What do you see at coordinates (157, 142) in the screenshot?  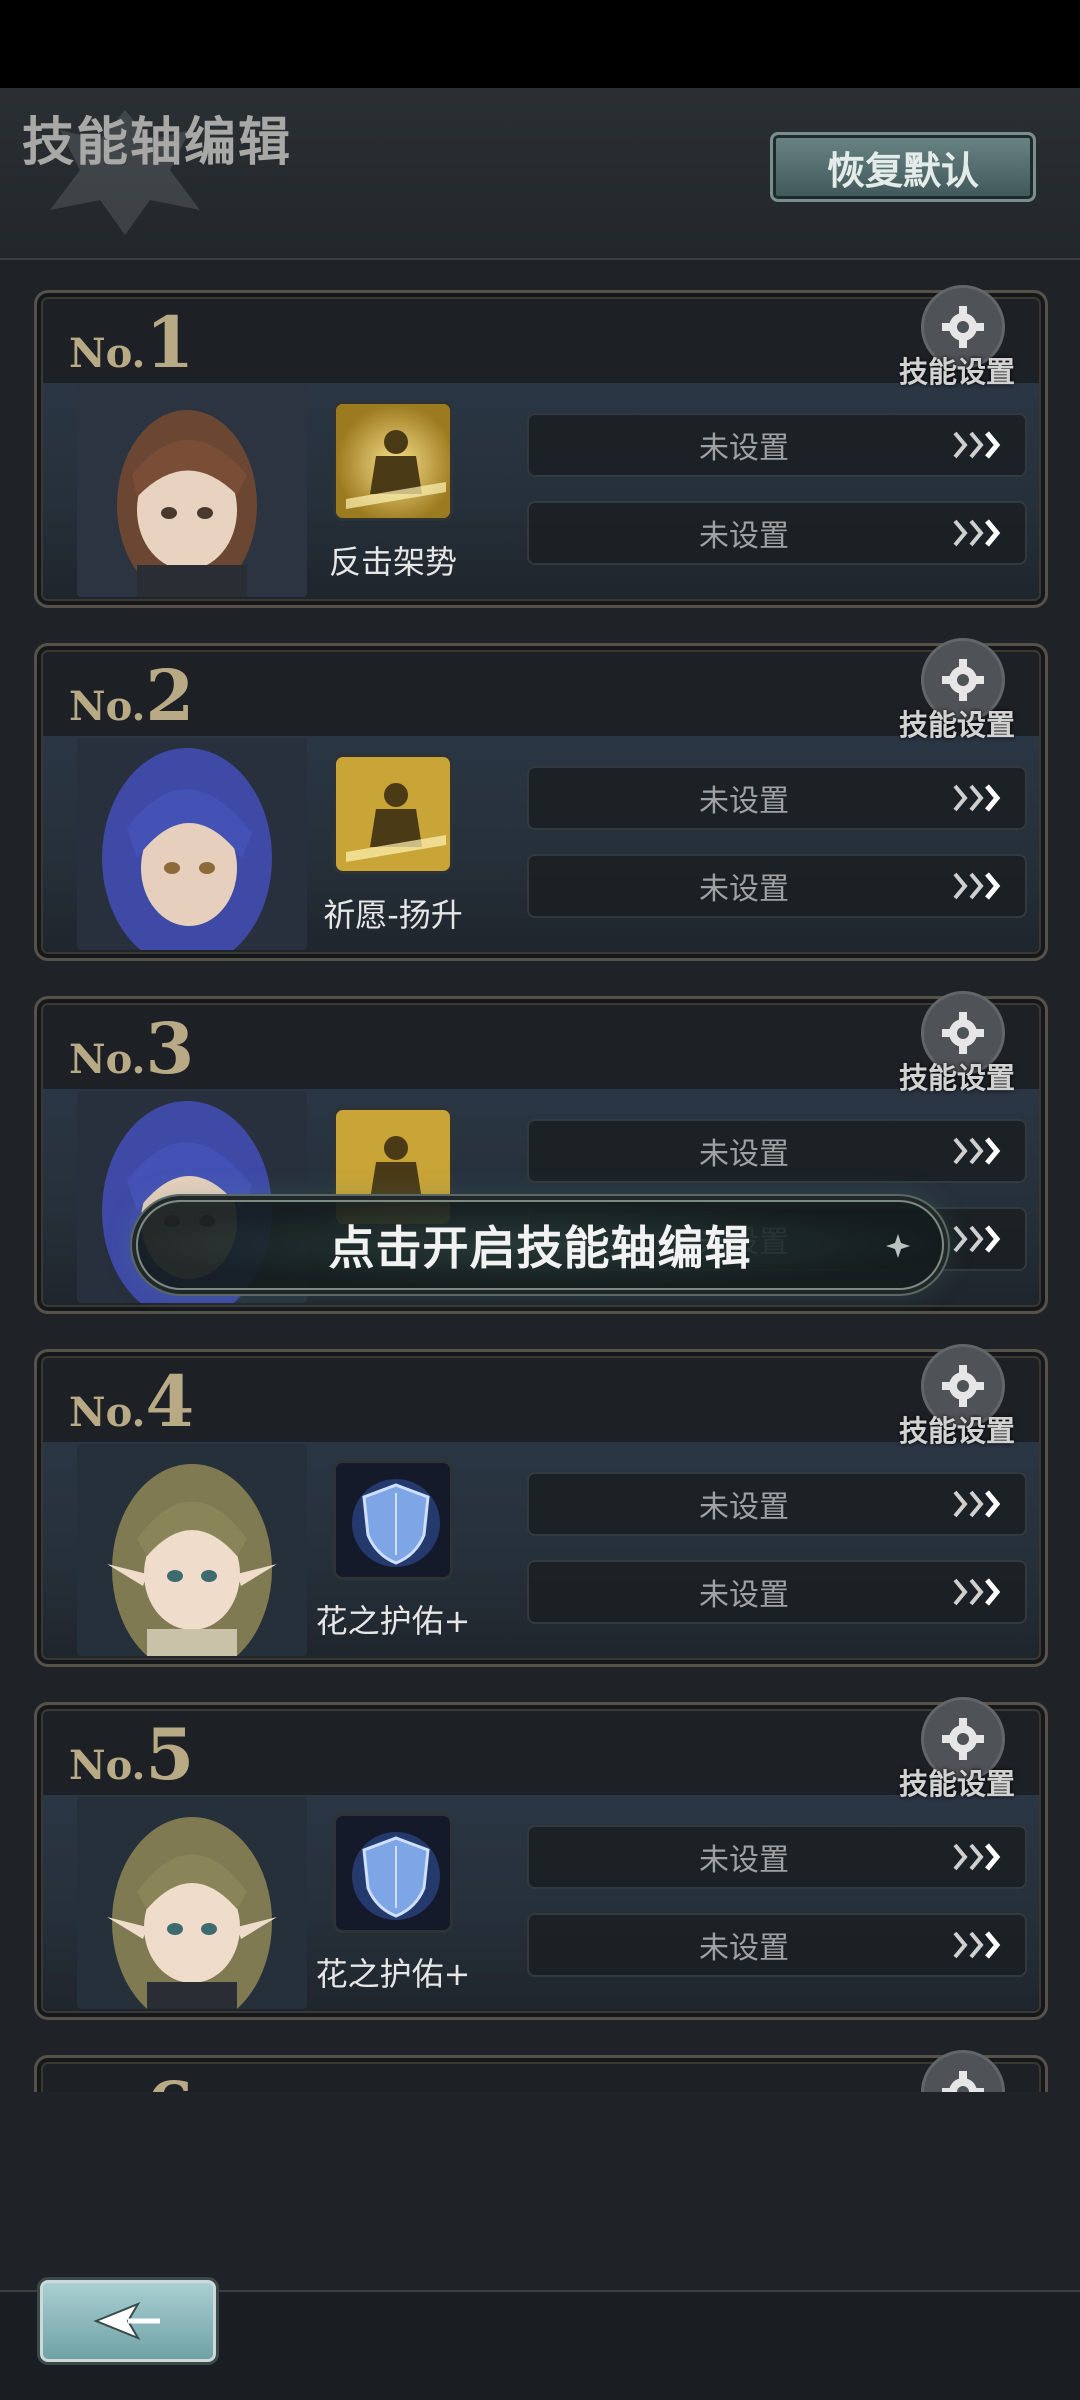 I see `page-title: 技能轴编辑` at bounding box center [157, 142].